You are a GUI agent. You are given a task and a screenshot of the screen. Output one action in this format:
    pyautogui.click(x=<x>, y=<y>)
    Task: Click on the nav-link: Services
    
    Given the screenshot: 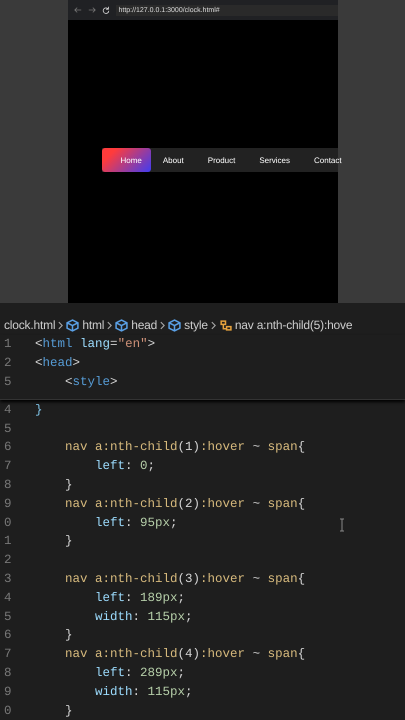 What is the action you would take?
    pyautogui.click(x=274, y=160)
    